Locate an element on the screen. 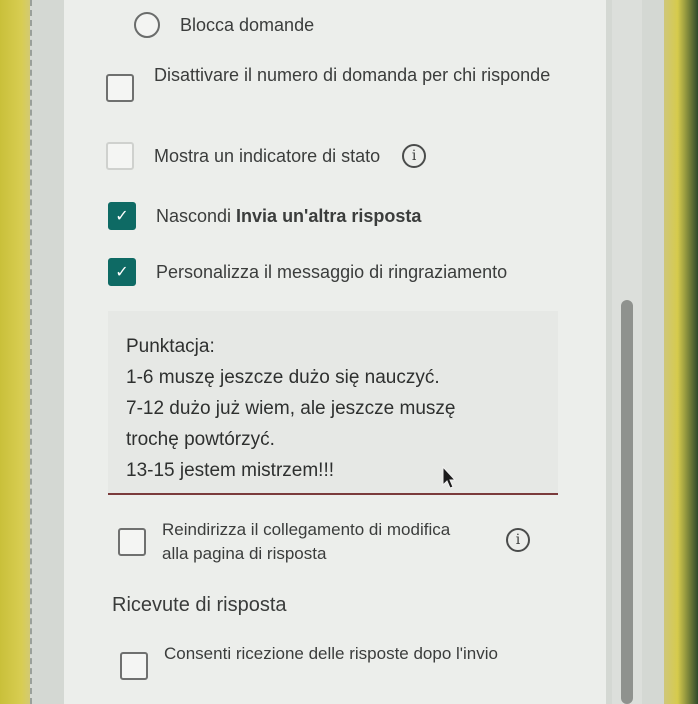  option-show-progress: Mostra un indicatore di stato i is located at coordinates (266, 156).